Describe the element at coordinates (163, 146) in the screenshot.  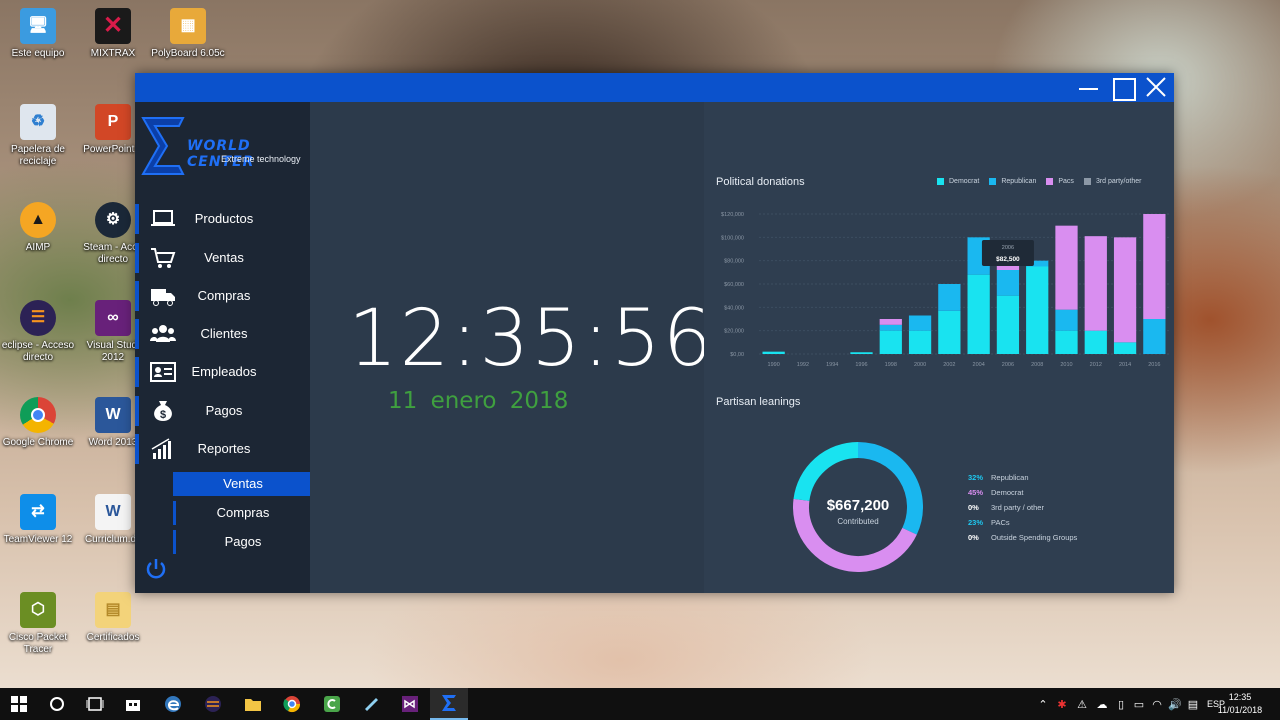
I see `world-center-logo-icon` at that location.